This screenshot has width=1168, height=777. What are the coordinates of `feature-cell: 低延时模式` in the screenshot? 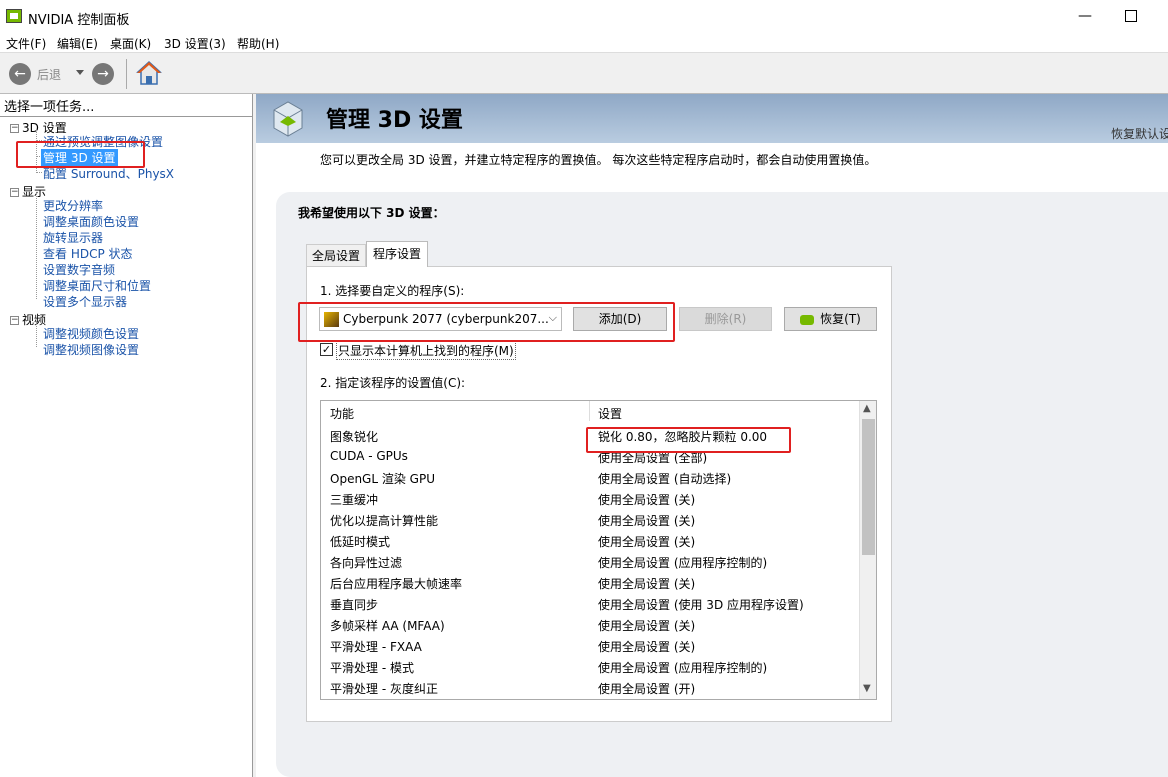 It's located at (360, 542).